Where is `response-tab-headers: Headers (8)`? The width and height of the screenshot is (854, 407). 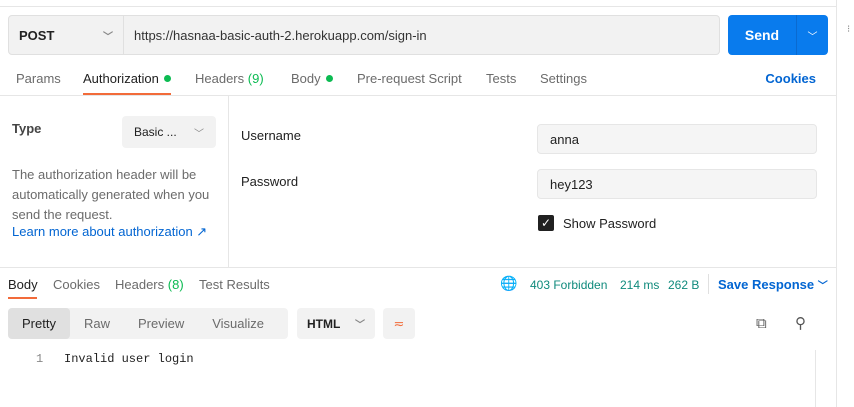 response-tab-headers: Headers (8) is located at coordinates (149, 284).